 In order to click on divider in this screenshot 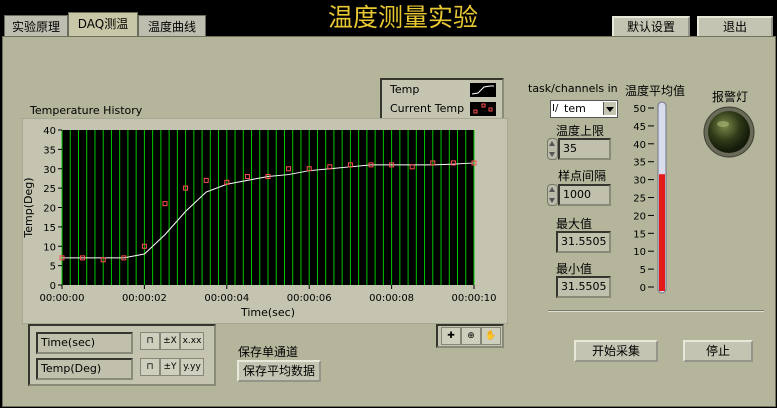, I will do `click(656, 311)`.